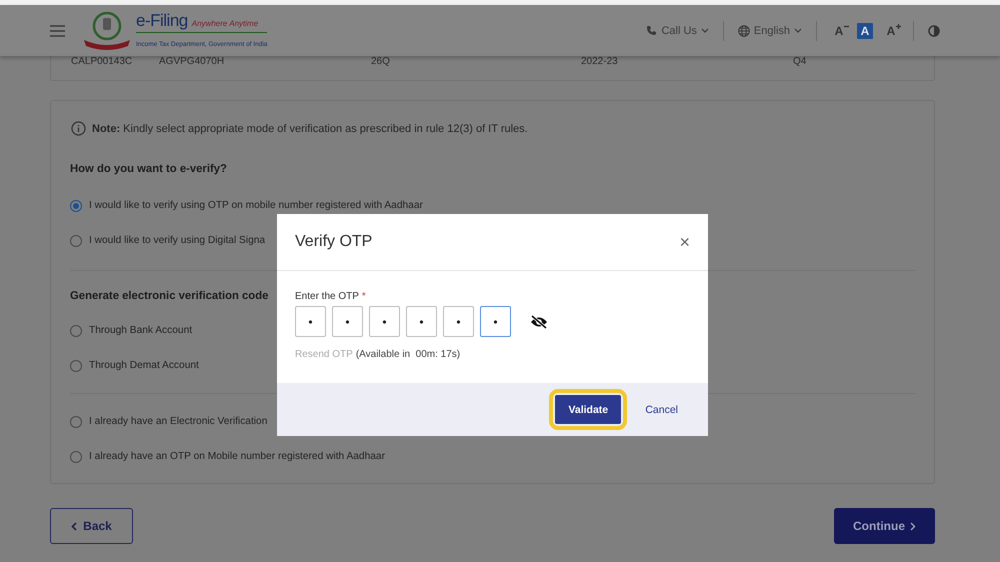 The height and width of the screenshot is (562, 1000). I want to click on option-label: Through Bank Account, so click(140, 330).